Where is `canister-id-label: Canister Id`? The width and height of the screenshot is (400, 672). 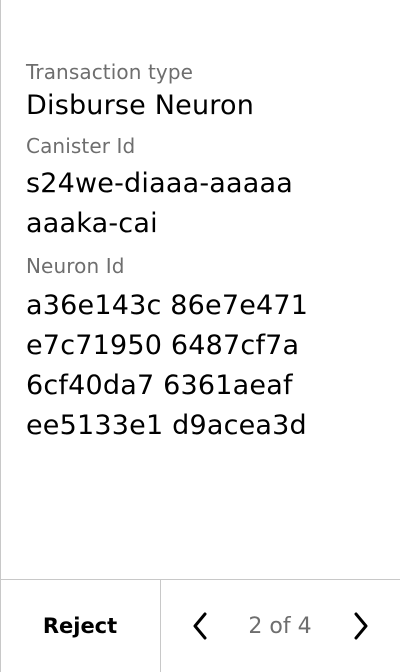
canister-id-label: Canister Id is located at coordinates (81, 146).